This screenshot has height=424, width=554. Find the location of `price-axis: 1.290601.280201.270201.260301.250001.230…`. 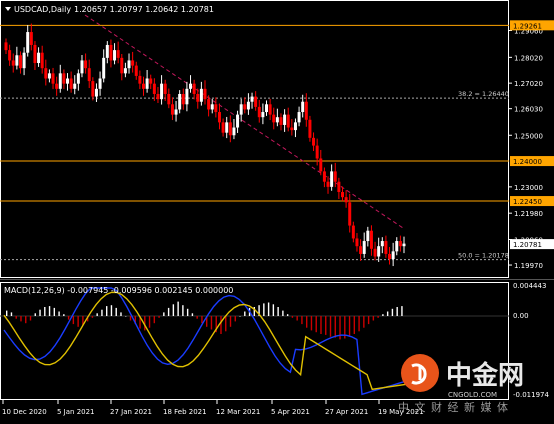

price-axis: 1.290601.280201.270201.260301.250001.230… is located at coordinates (526, 149).